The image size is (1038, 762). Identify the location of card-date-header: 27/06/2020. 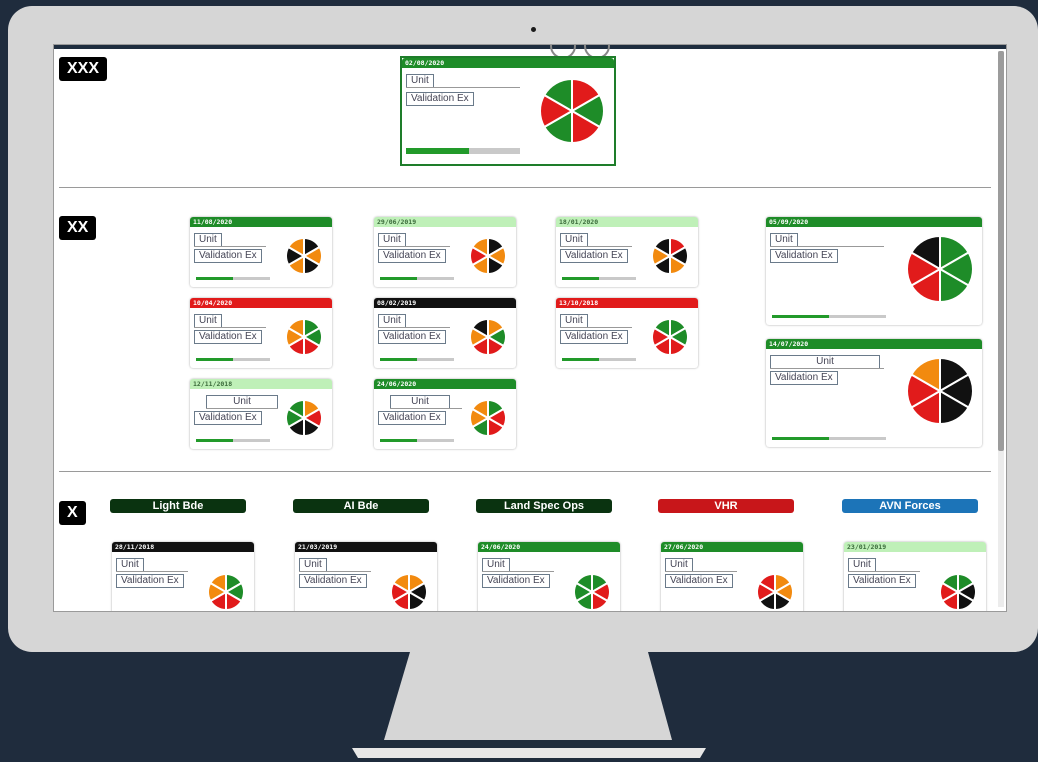
(732, 547).